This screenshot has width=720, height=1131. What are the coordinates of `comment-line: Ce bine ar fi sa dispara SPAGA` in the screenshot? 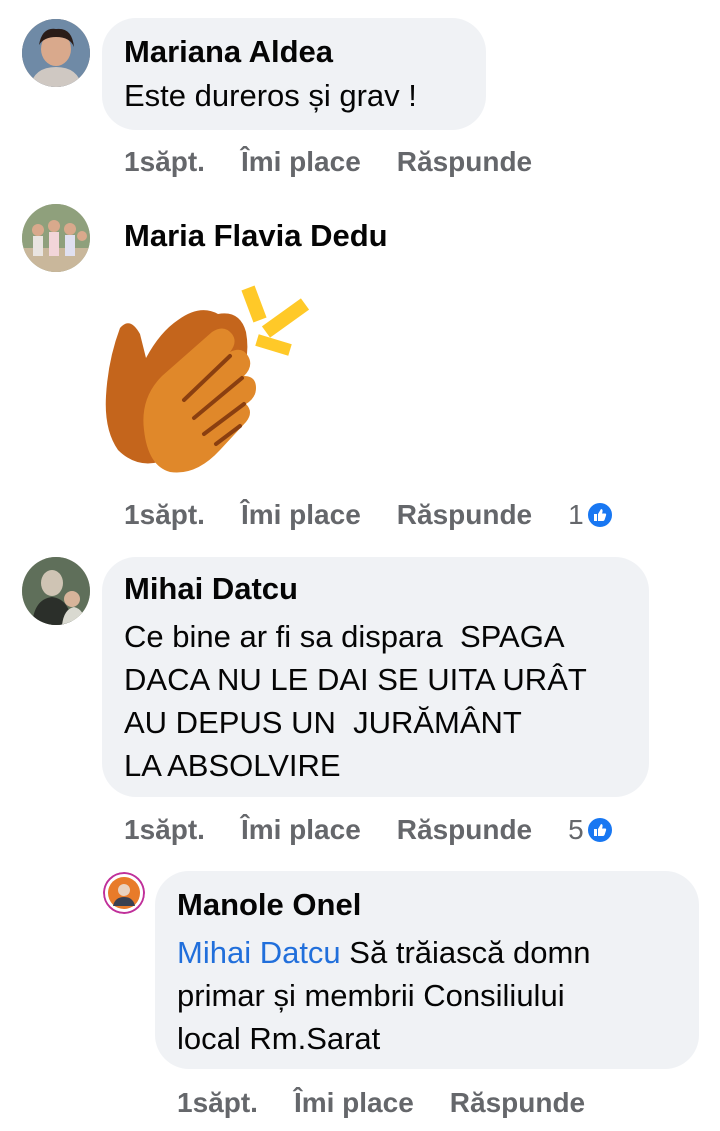 It's located at (344, 636).